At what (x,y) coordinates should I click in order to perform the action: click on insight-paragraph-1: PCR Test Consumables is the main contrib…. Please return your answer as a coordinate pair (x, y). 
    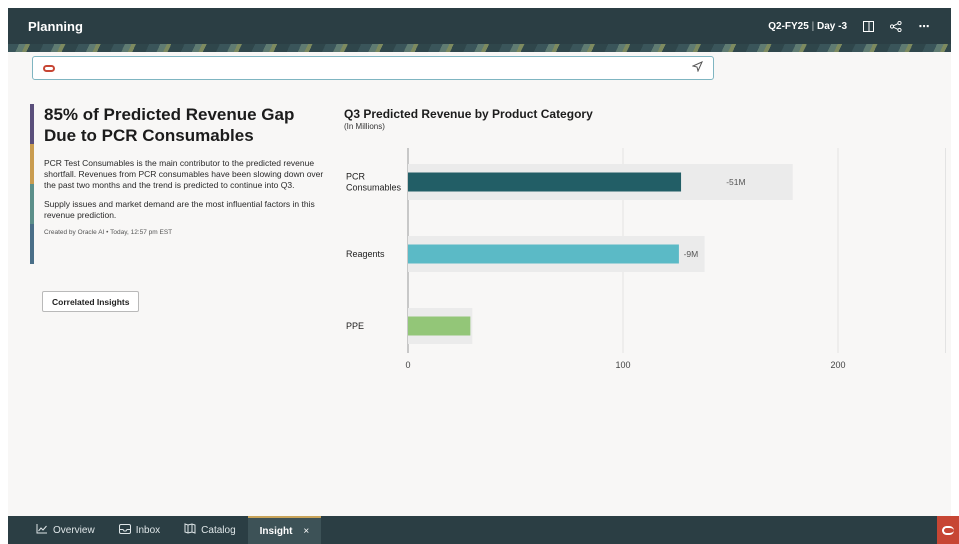
    Looking at the image, I should click on (184, 174).